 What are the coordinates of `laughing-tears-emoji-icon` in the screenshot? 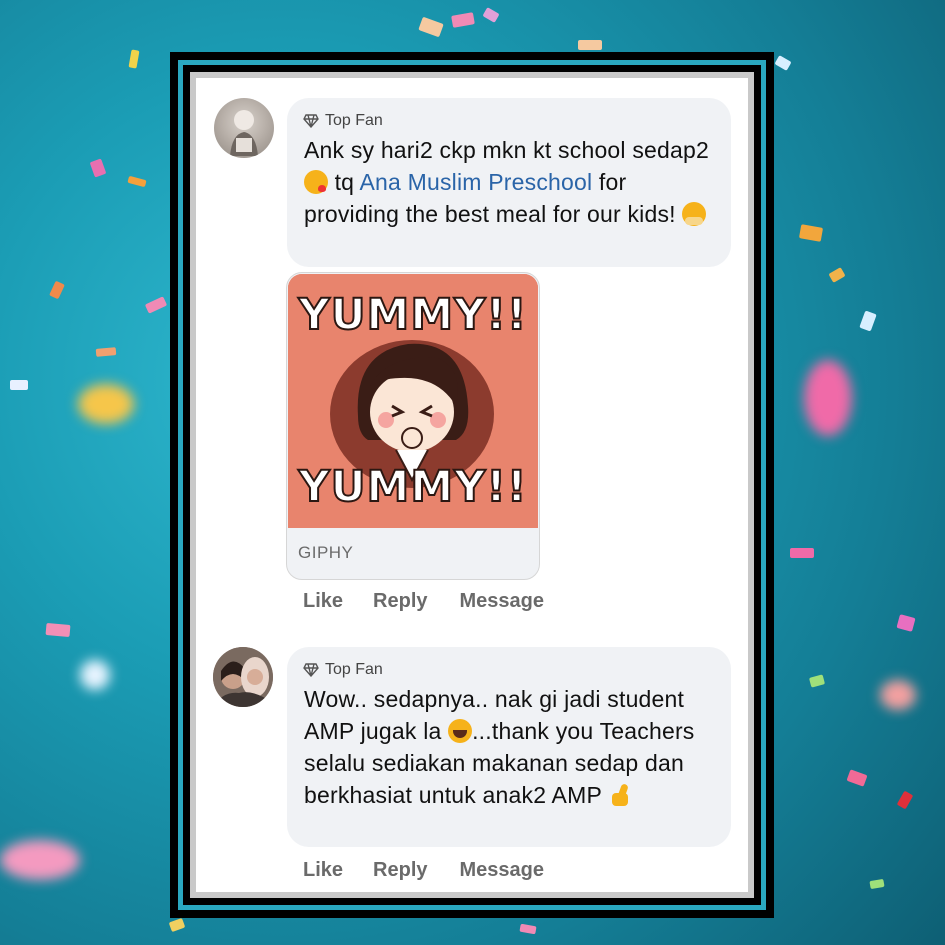 It's located at (460, 731).